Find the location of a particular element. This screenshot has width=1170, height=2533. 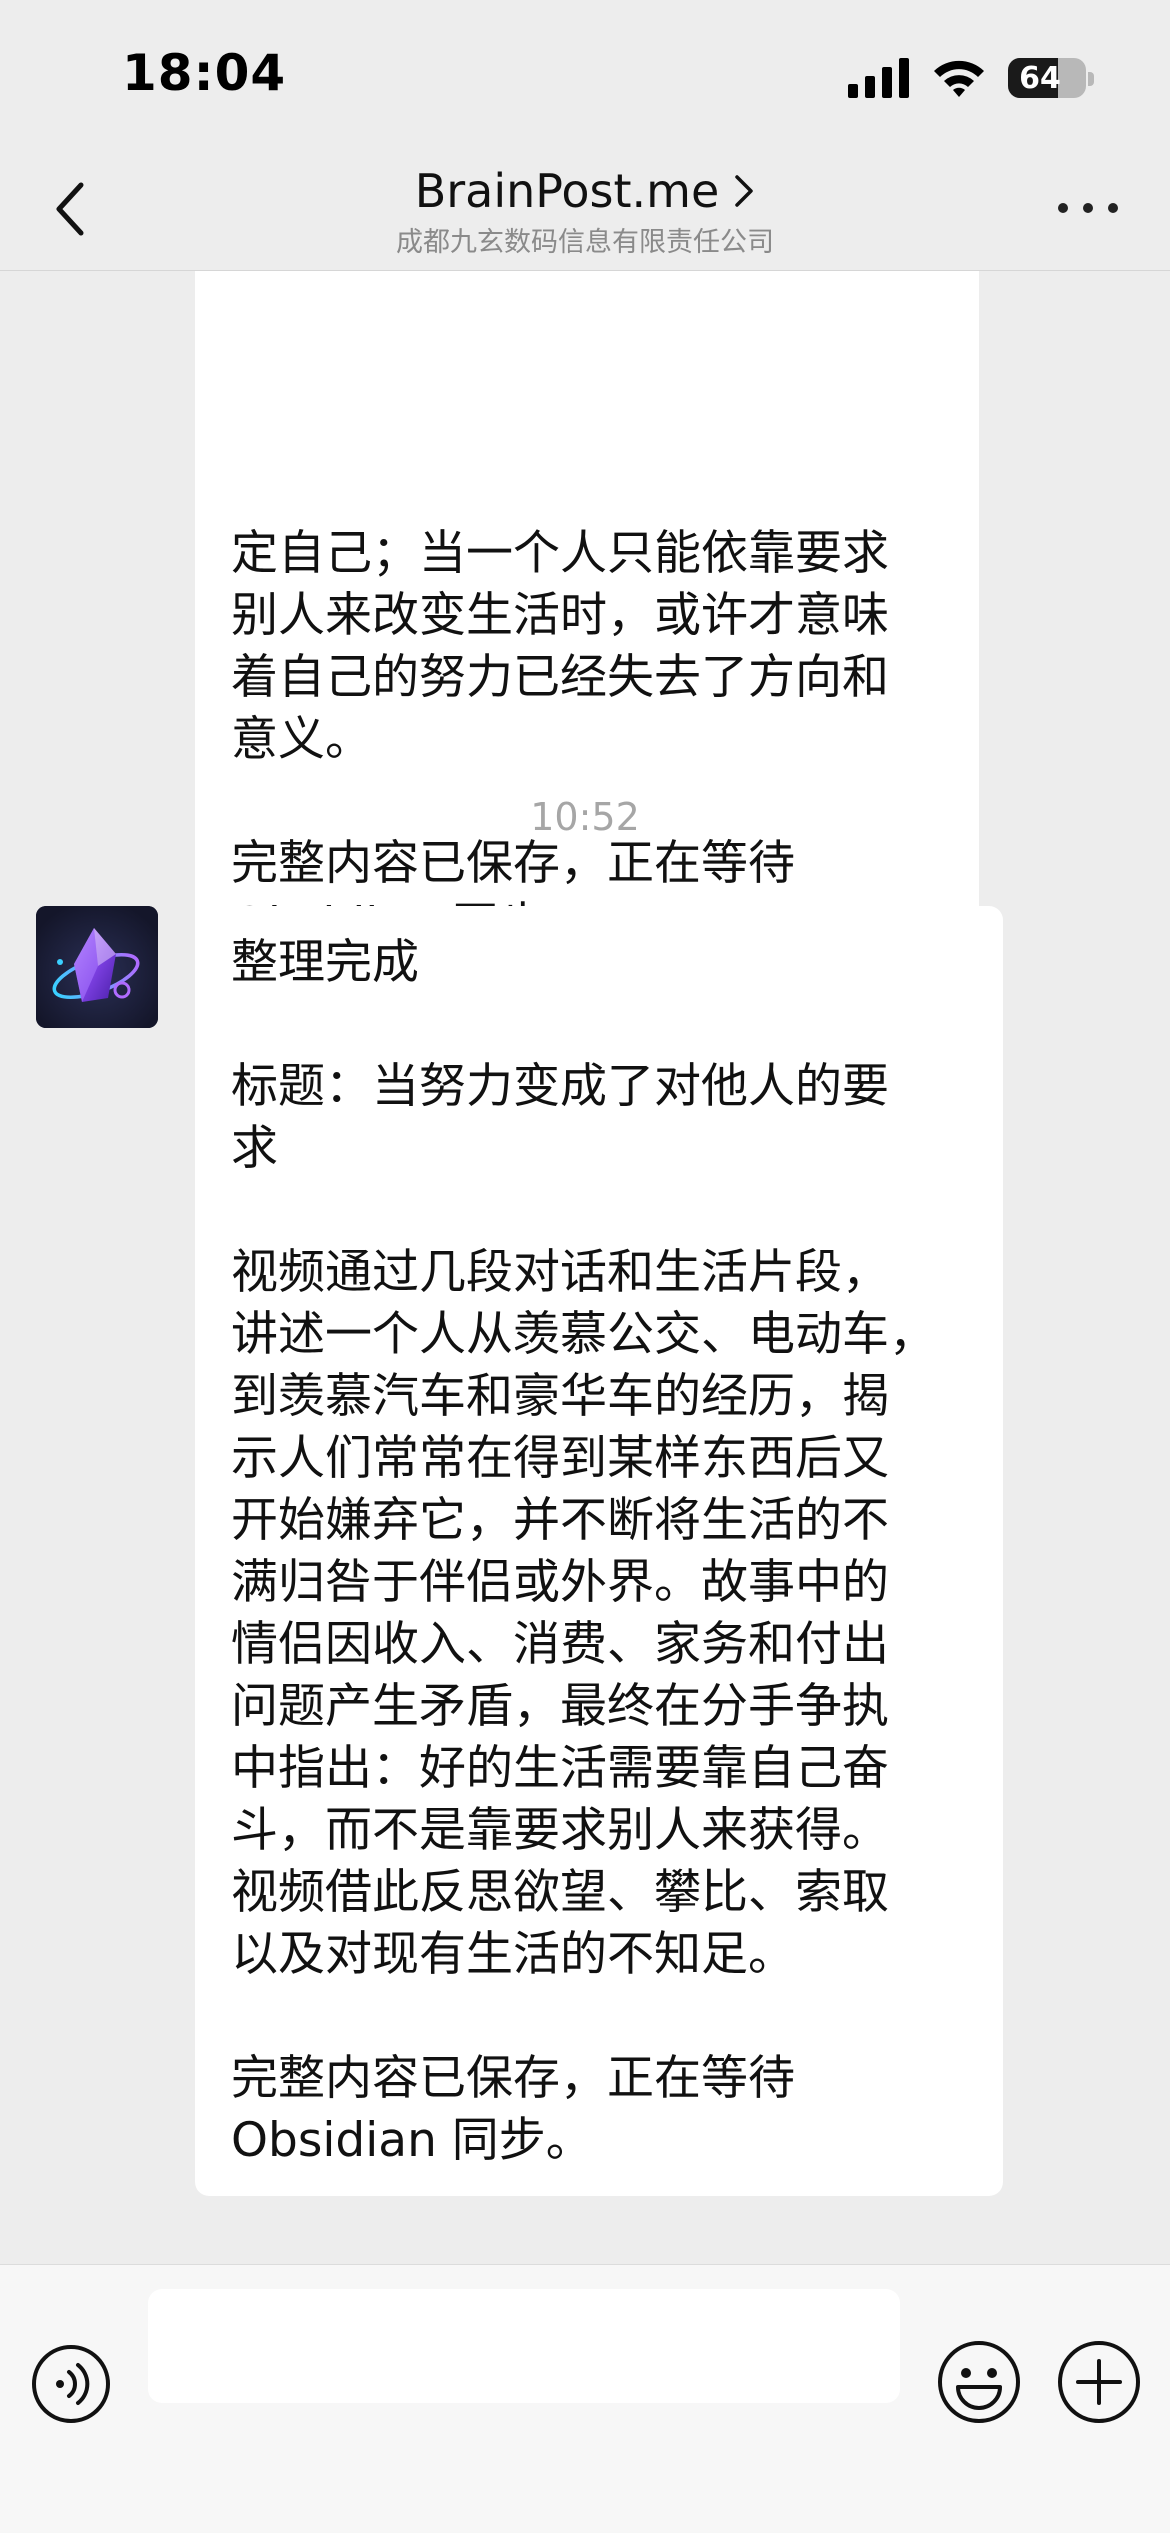

emoji-icon is located at coordinates (979, 2382).